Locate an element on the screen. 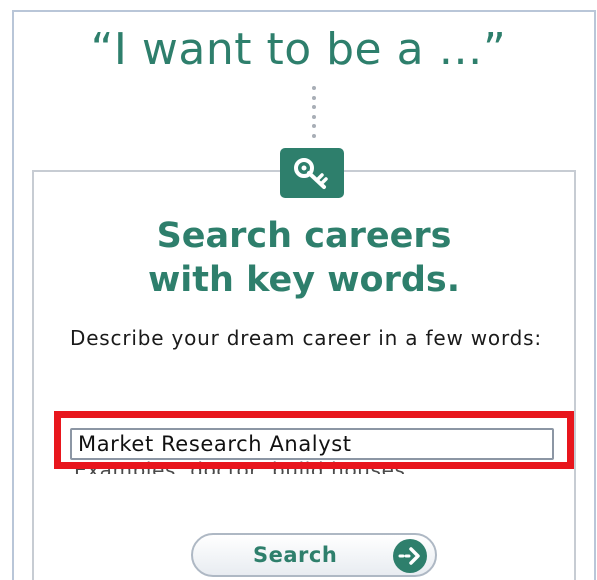 The image size is (597, 580). search-button-label: Search is located at coordinates (295, 555).